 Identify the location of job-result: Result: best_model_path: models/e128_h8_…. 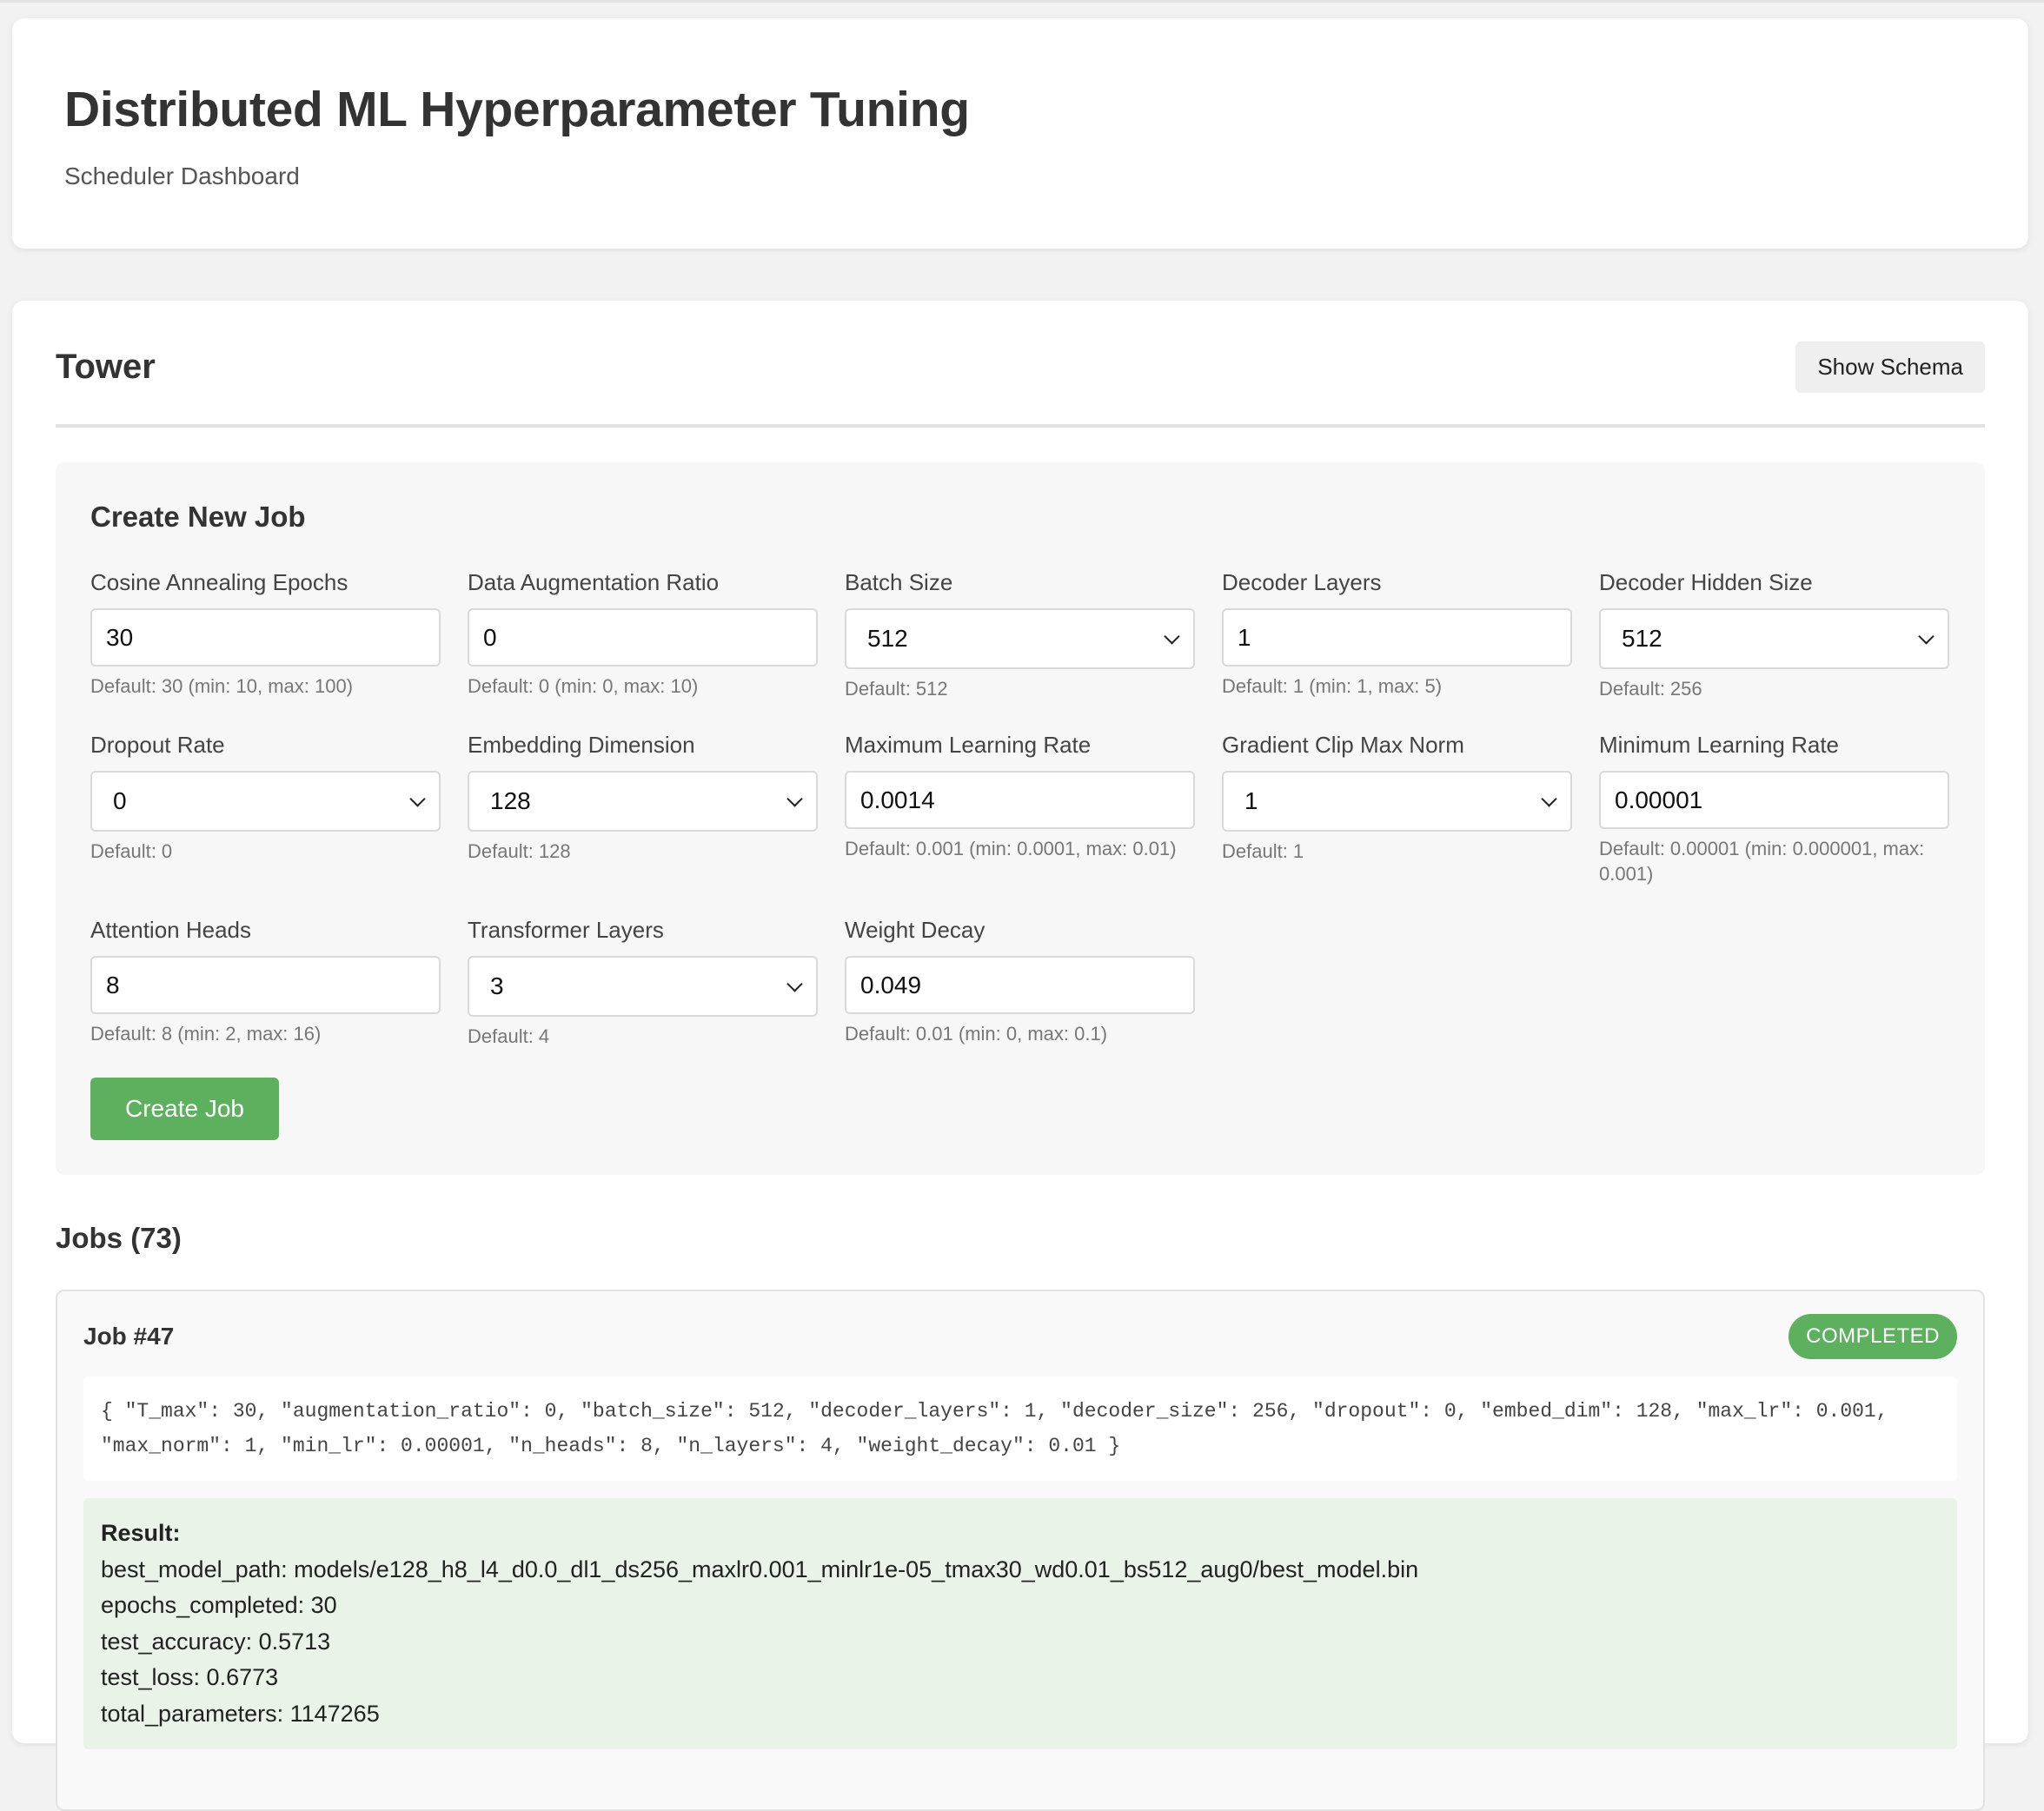
(1020, 1623).